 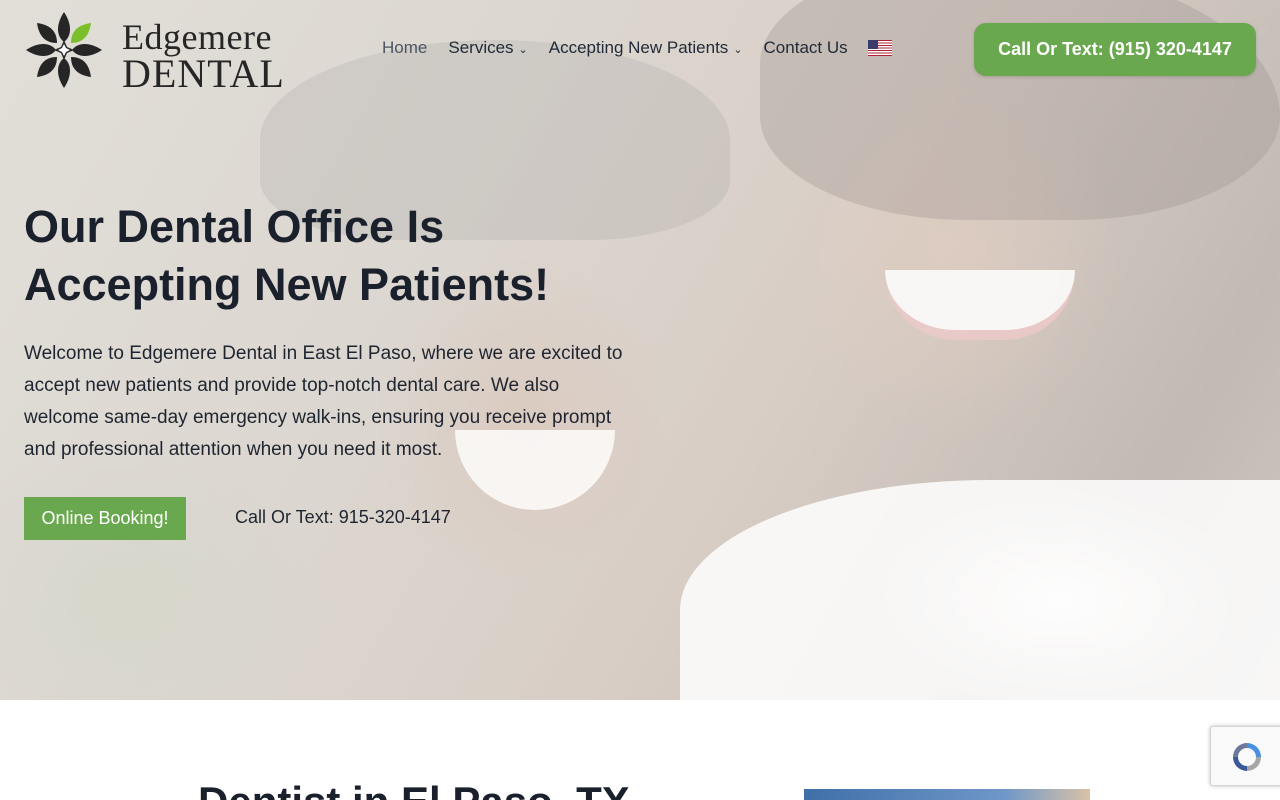 I want to click on nav-item-services: Services ⌄, so click(x=487, y=48).